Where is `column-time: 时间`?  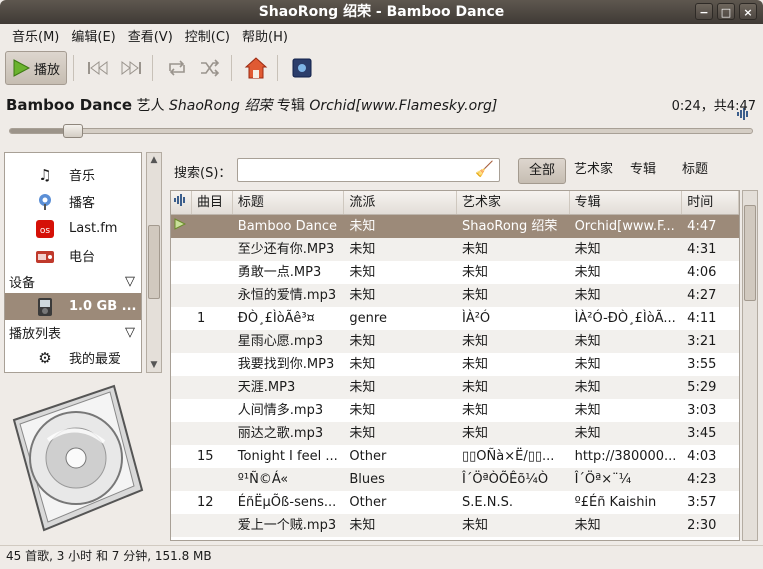
column-time: 时间 is located at coordinates (710, 202).